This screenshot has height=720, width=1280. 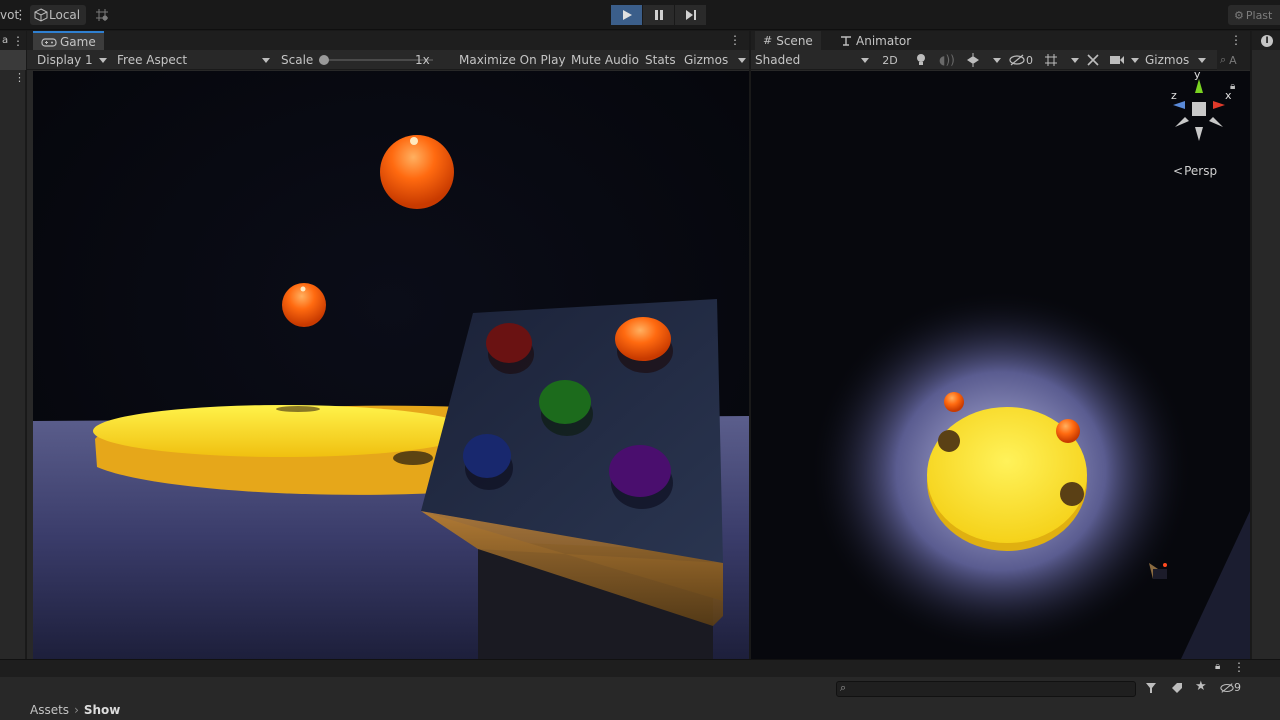 I want to click on axis-gizmo-icon, so click(x=1199, y=110).